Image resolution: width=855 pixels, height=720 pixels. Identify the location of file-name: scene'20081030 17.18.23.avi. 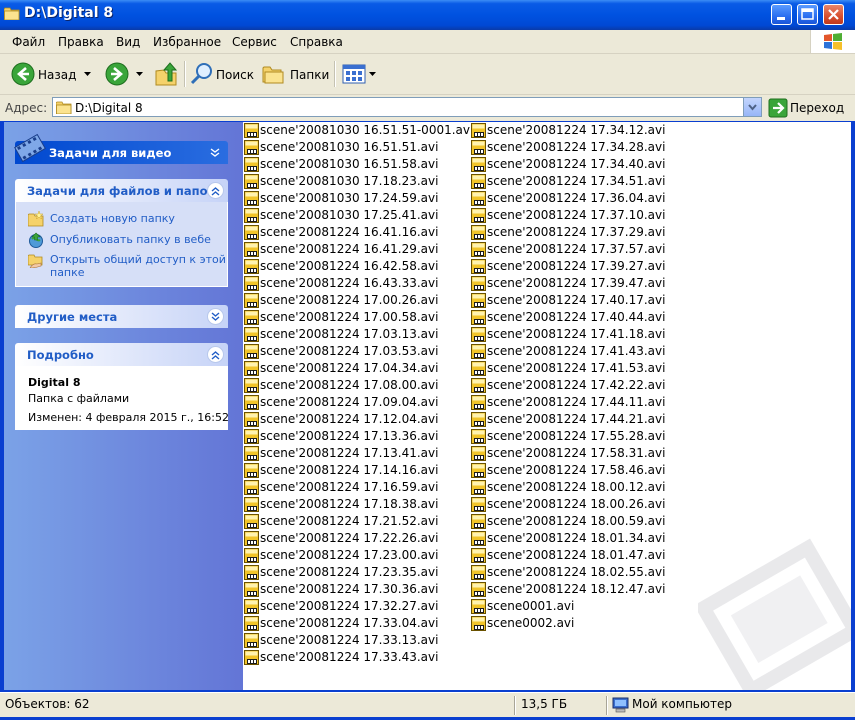
(349, 181).